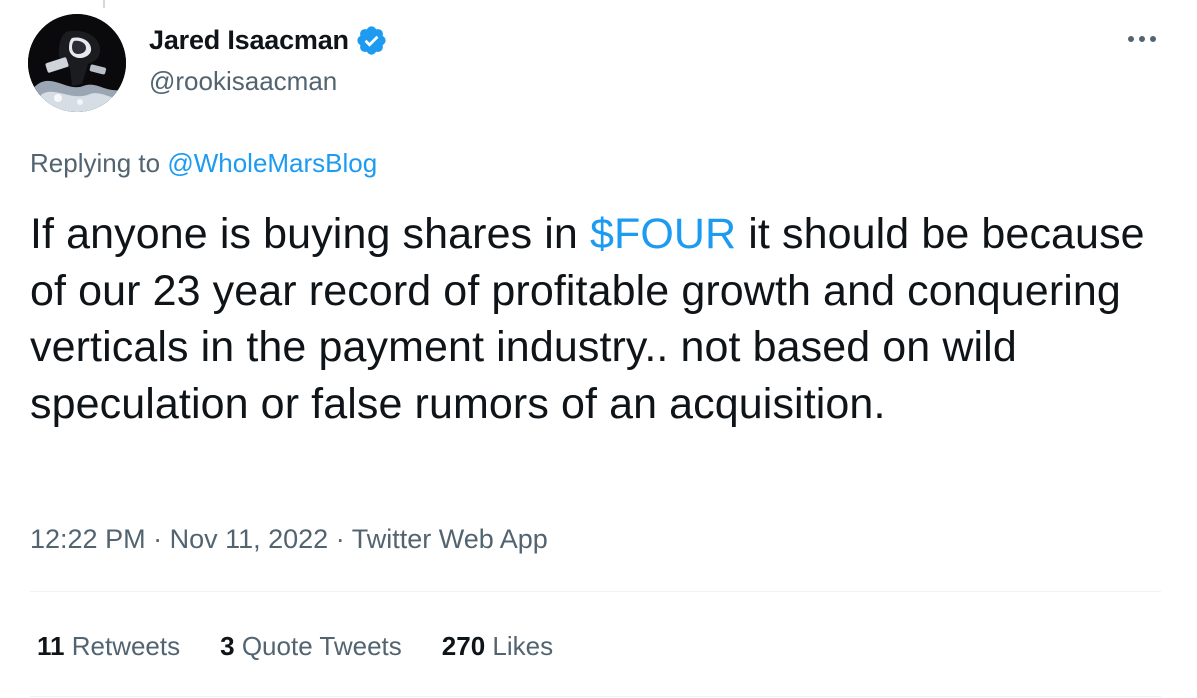  What do you see at coordinates (249, 40) in the screenshot?
I see `author-display-name: Jared Isaacman` at bounding box center [249, 40].